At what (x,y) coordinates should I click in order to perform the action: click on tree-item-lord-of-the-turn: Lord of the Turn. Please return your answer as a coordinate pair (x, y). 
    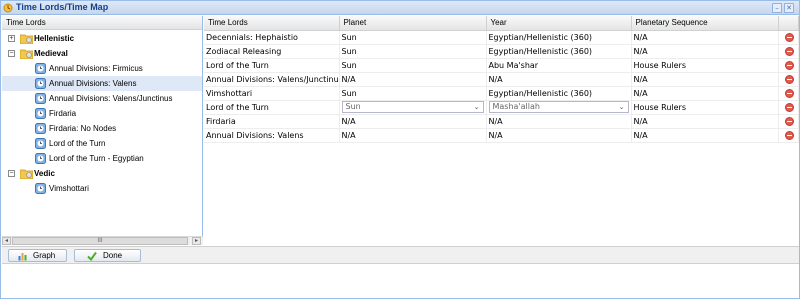
    Looking at the image, I should click on (102, 143).